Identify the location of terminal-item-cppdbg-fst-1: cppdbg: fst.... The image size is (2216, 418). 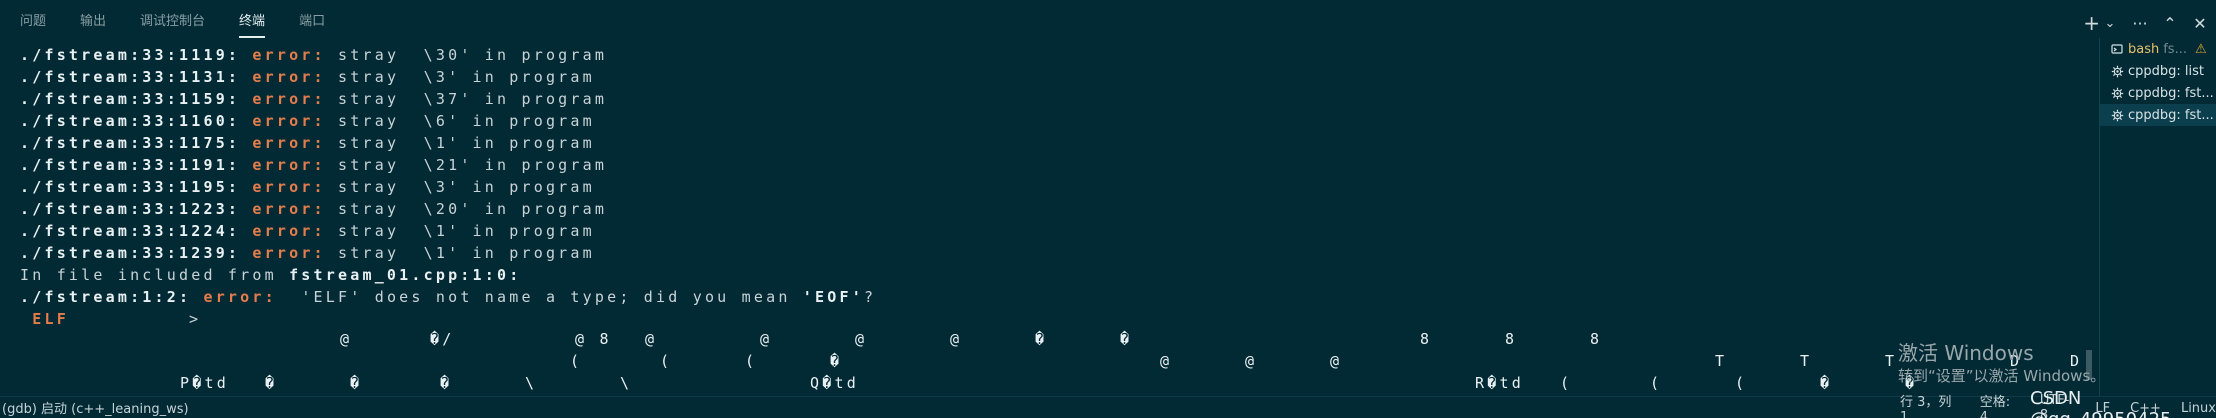
(2158, 93).